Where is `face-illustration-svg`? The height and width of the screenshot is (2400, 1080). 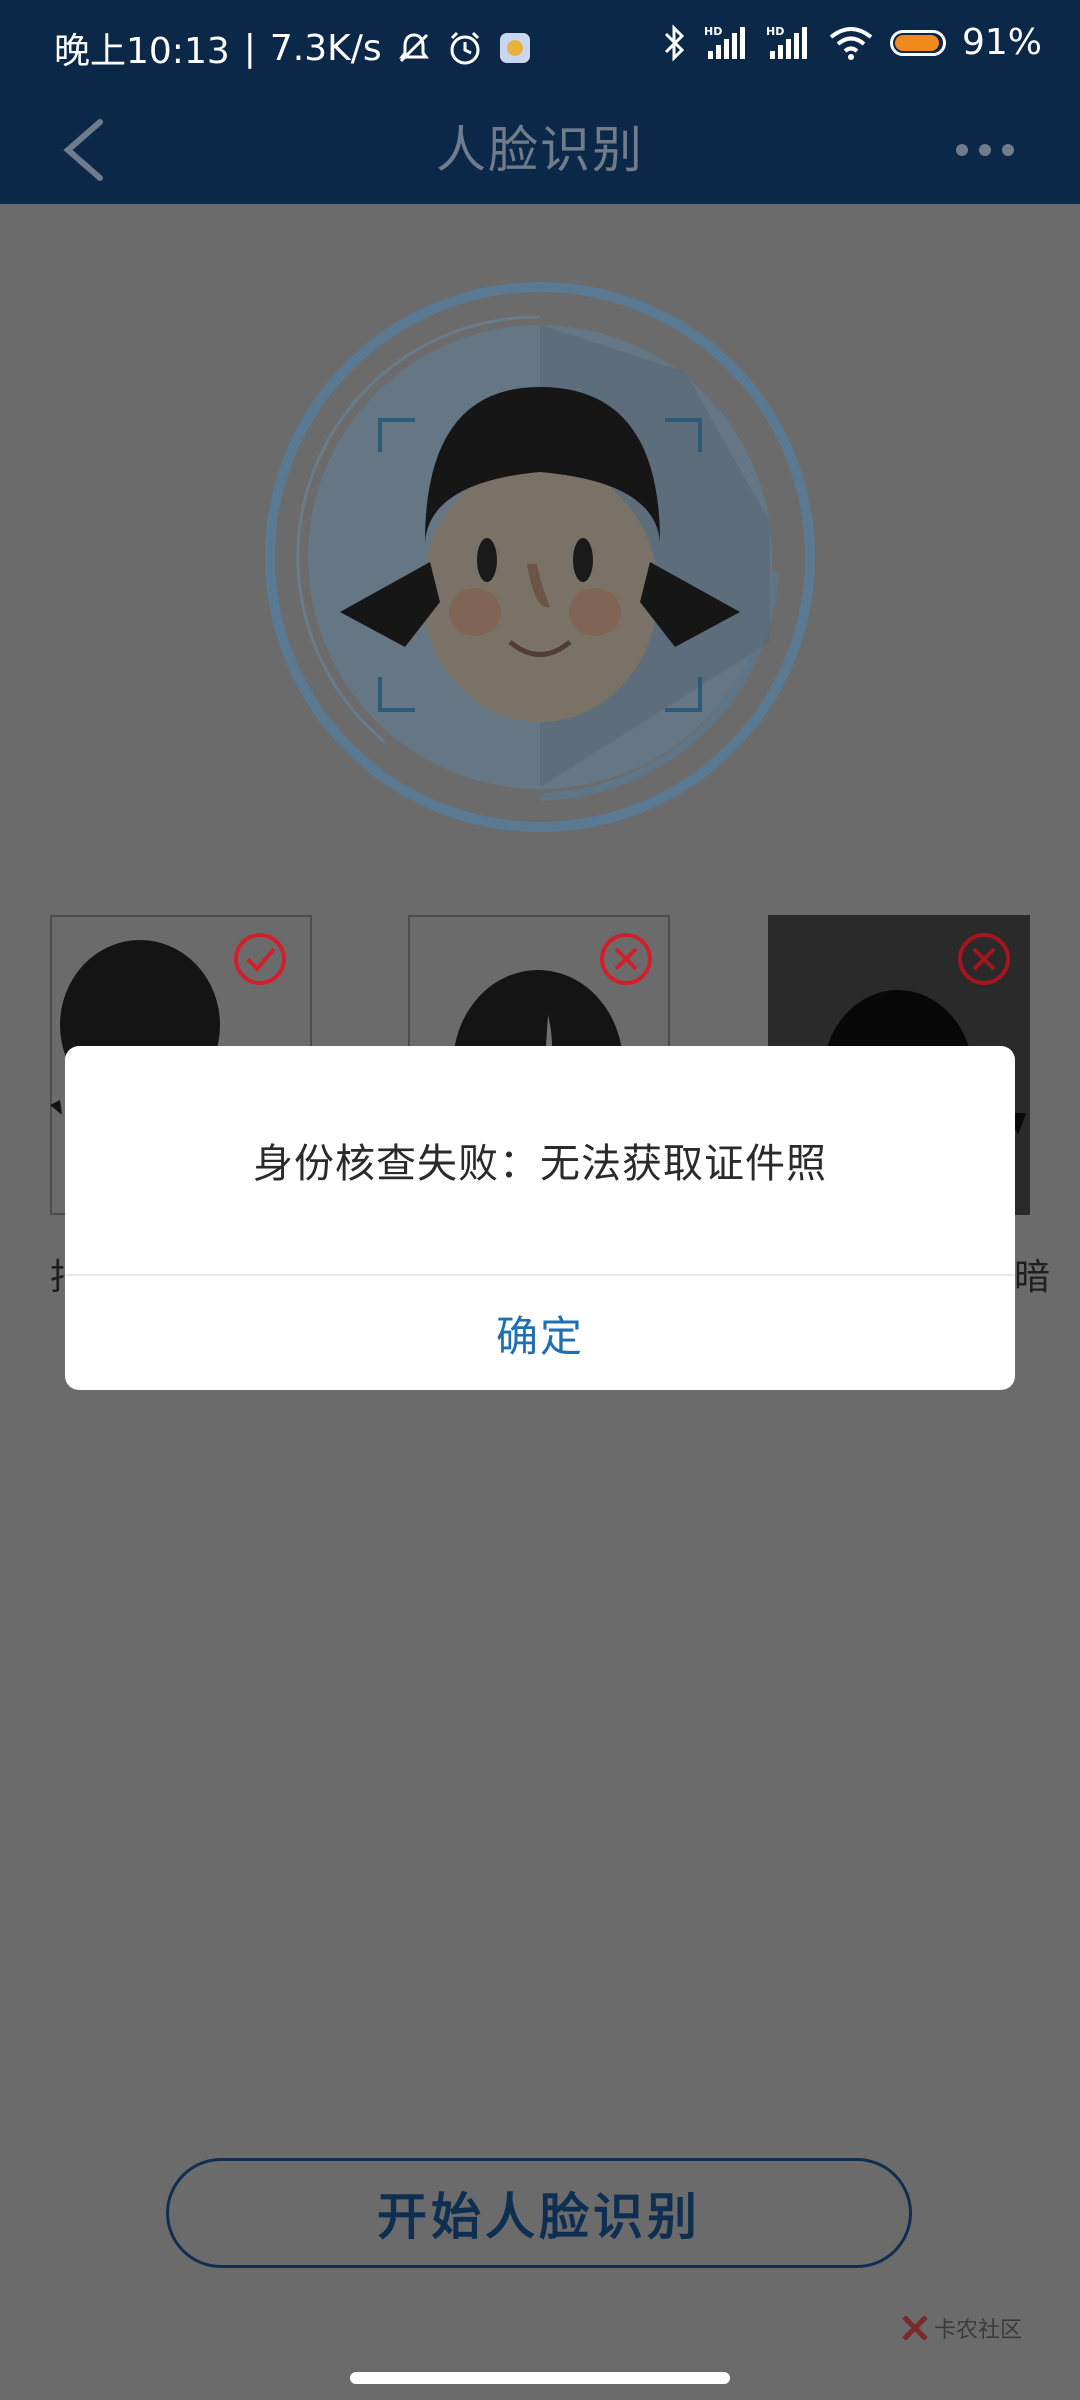
face-illustration-svg is located at coordinates (540, 557).